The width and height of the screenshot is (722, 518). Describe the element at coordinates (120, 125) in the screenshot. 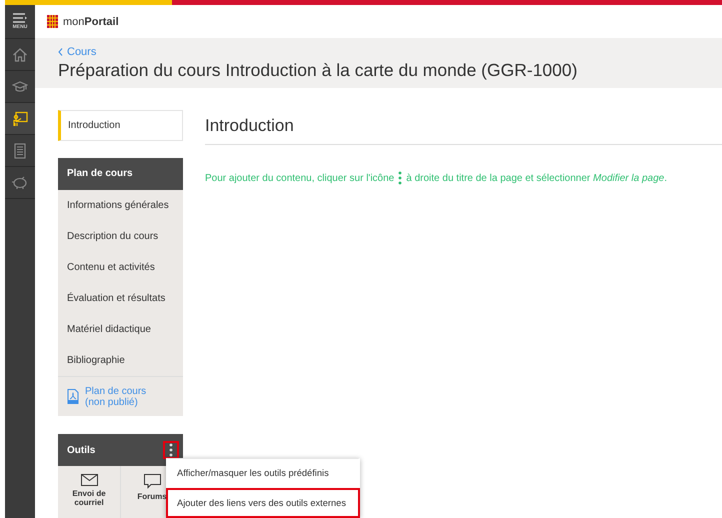

I see `nav-item: Introduction` at that location.